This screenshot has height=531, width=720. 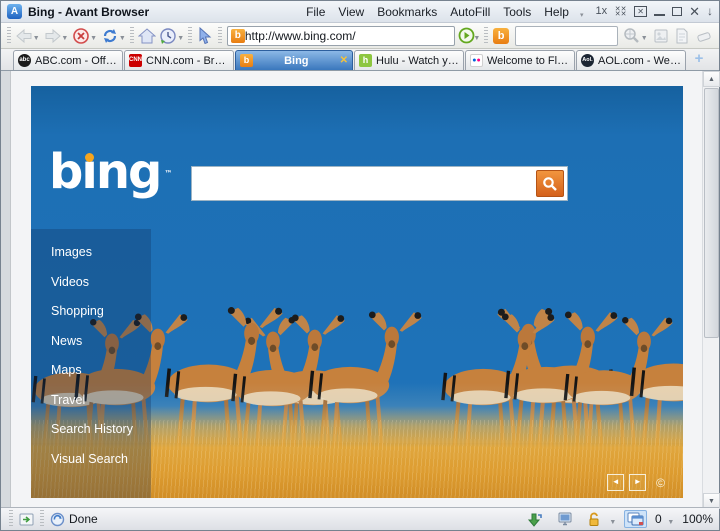 What do you see at coordinates (91, 460) in the screenshot?
I see `bing-nav-visual-search: Visual Search` at bounding box center [91, 460].